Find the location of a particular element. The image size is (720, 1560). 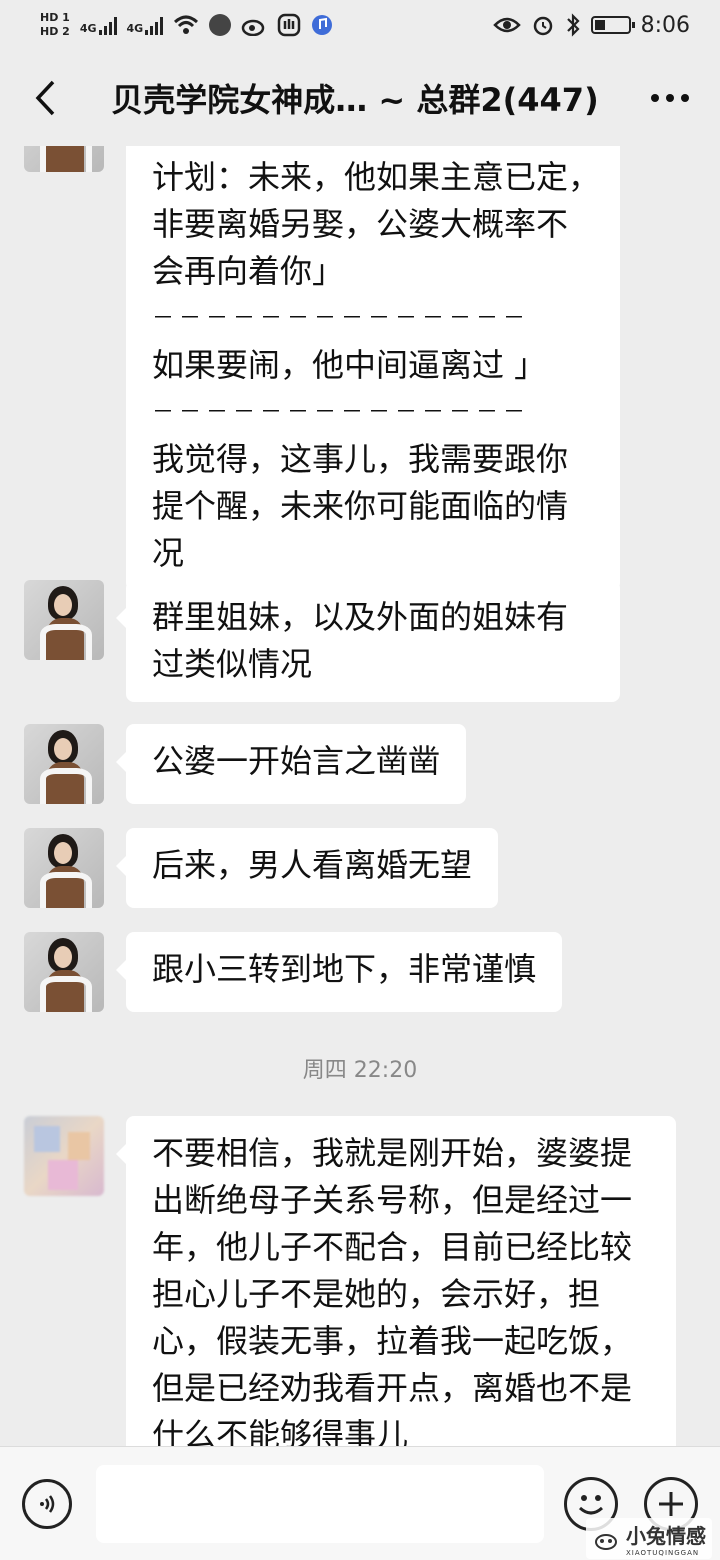

watermark: 小兔情感 XIAOTUQINGGAN is located at coordinates (649, 1538).